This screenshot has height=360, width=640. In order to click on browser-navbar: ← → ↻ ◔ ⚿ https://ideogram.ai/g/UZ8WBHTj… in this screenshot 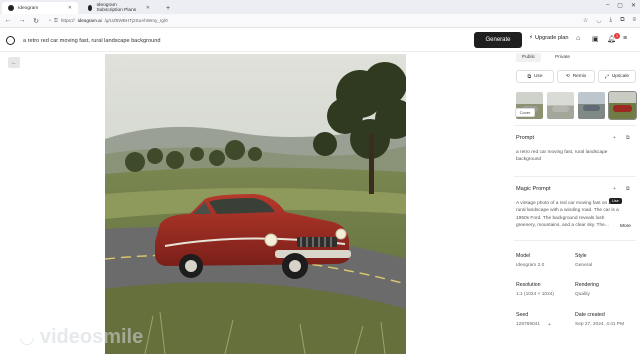, I will do `click(320, 21)`.